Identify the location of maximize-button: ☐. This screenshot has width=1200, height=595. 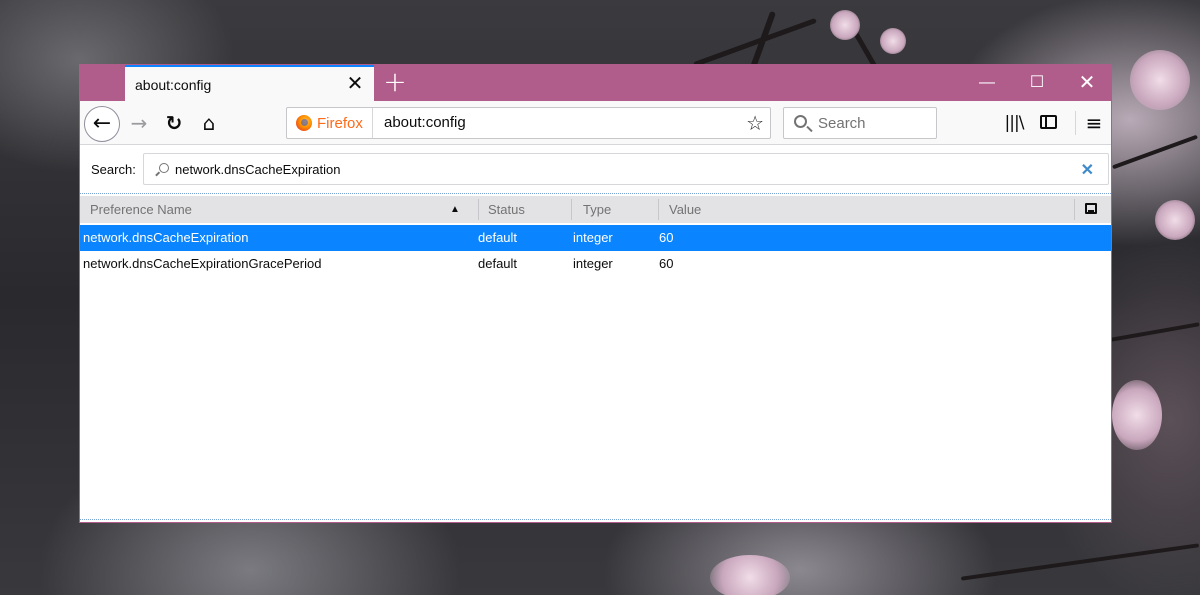
(1037, 83).